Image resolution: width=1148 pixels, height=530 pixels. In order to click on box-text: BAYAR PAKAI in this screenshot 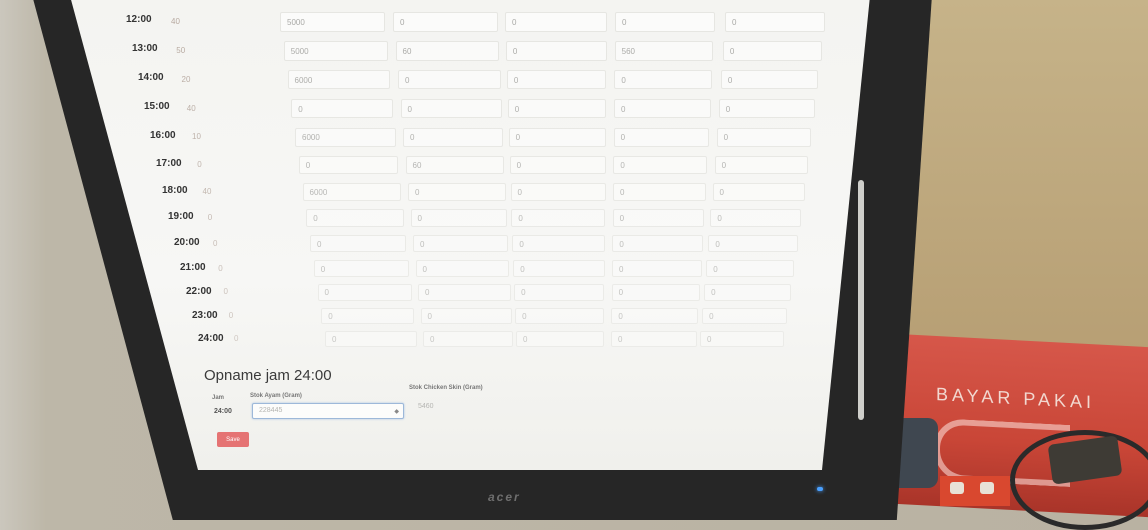, I will do `click(1016, 398)`.